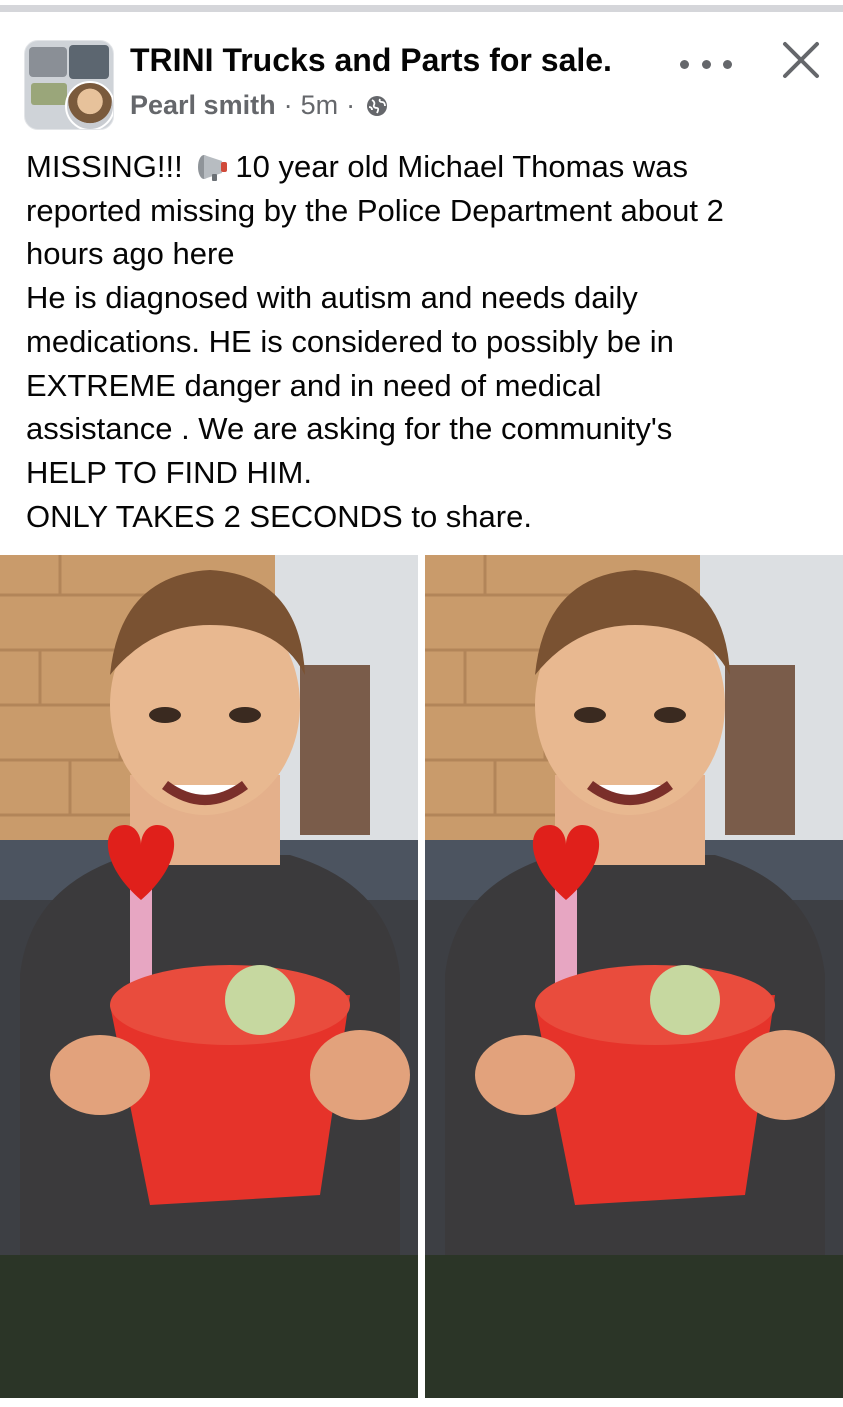 This screenshot has width=843, height=1407. I want to click on top-divider, so click(421, 6).